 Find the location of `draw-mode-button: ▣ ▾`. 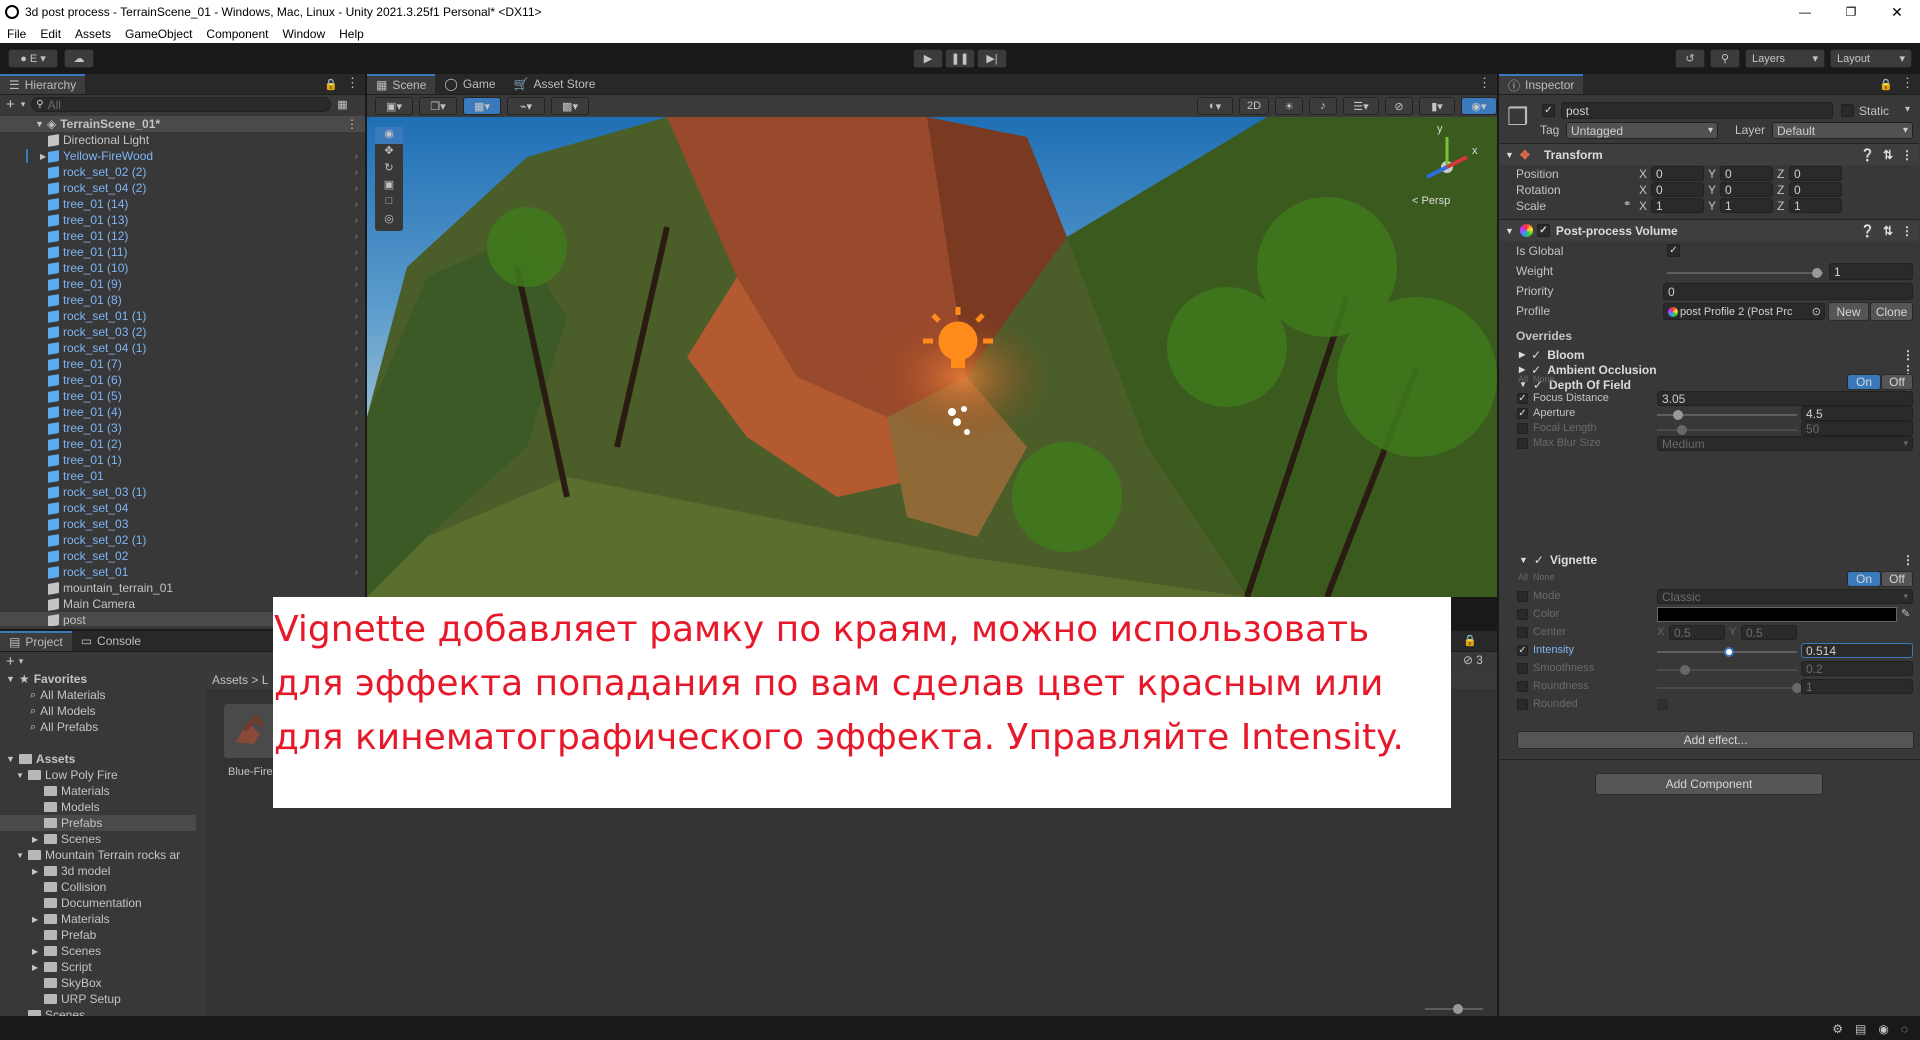

draw-mode-button: ▣ ▾ is located at coordinates (394, 106).